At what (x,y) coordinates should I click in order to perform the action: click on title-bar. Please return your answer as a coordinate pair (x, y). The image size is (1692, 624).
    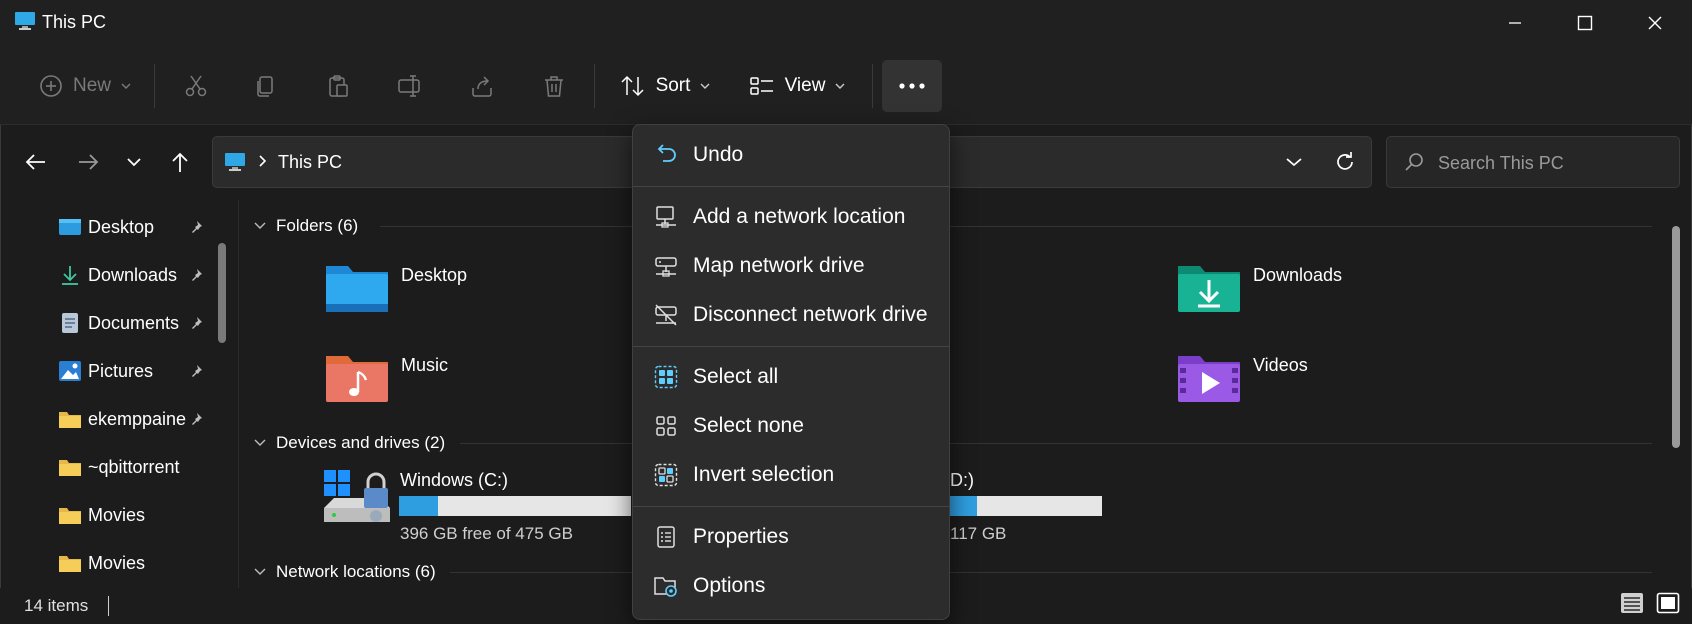
    Looking at the image, I should click on (846, 24).